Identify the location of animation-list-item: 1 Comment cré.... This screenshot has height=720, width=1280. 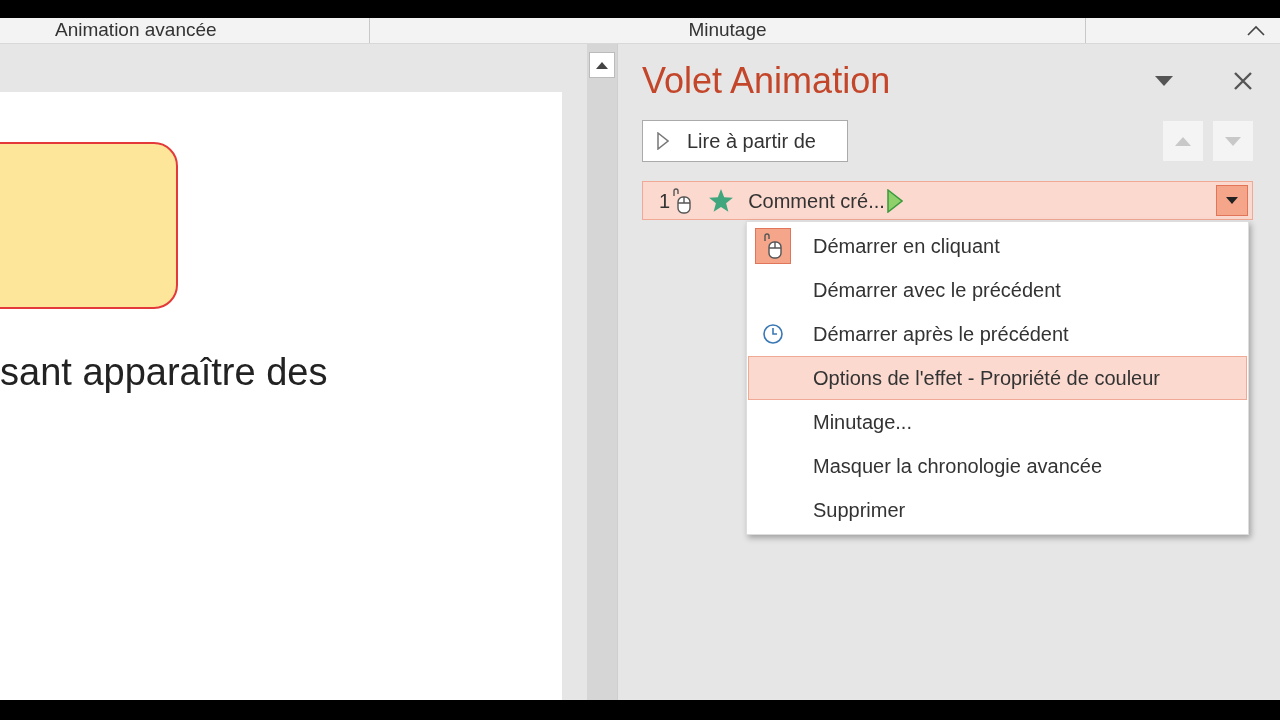
(947, 200).